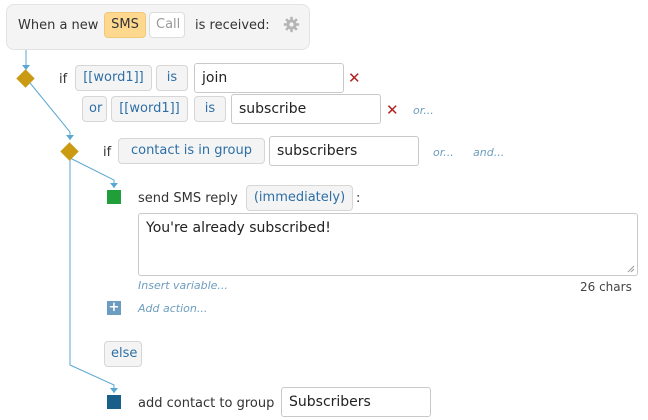  Describe the element at coordinates (113, 78) in the screenshot. I see `variable-selector: [[word1]]` at that location.